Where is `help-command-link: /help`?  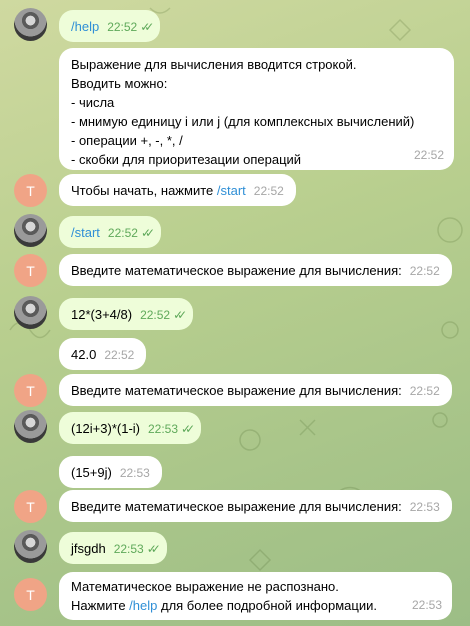
help-command-link: /help is located at coordinates (143, 605).